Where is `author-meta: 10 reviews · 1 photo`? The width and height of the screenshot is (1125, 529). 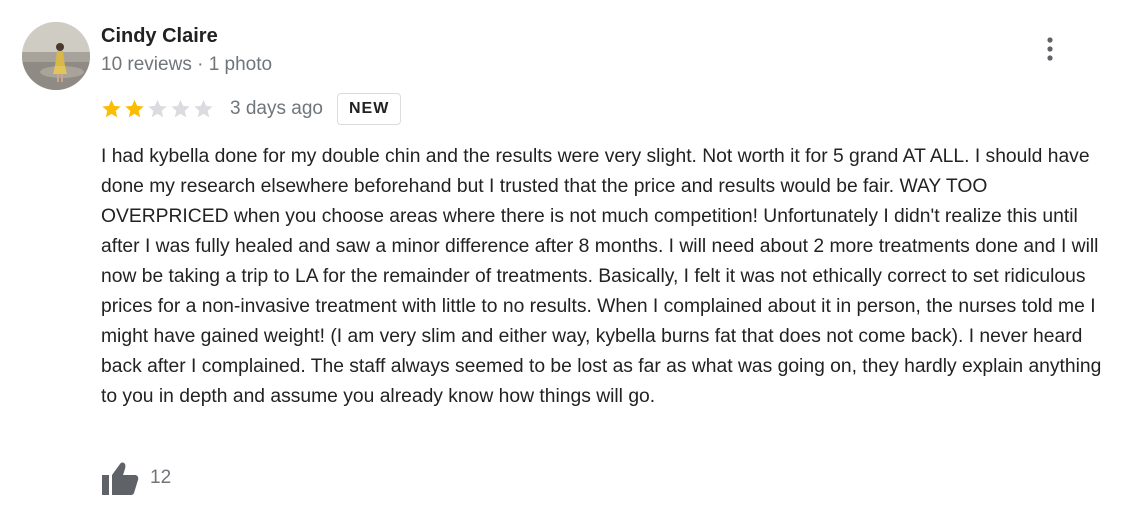 author-meta: 10 reviews · 1 photo is located at coordinates (187, 64).